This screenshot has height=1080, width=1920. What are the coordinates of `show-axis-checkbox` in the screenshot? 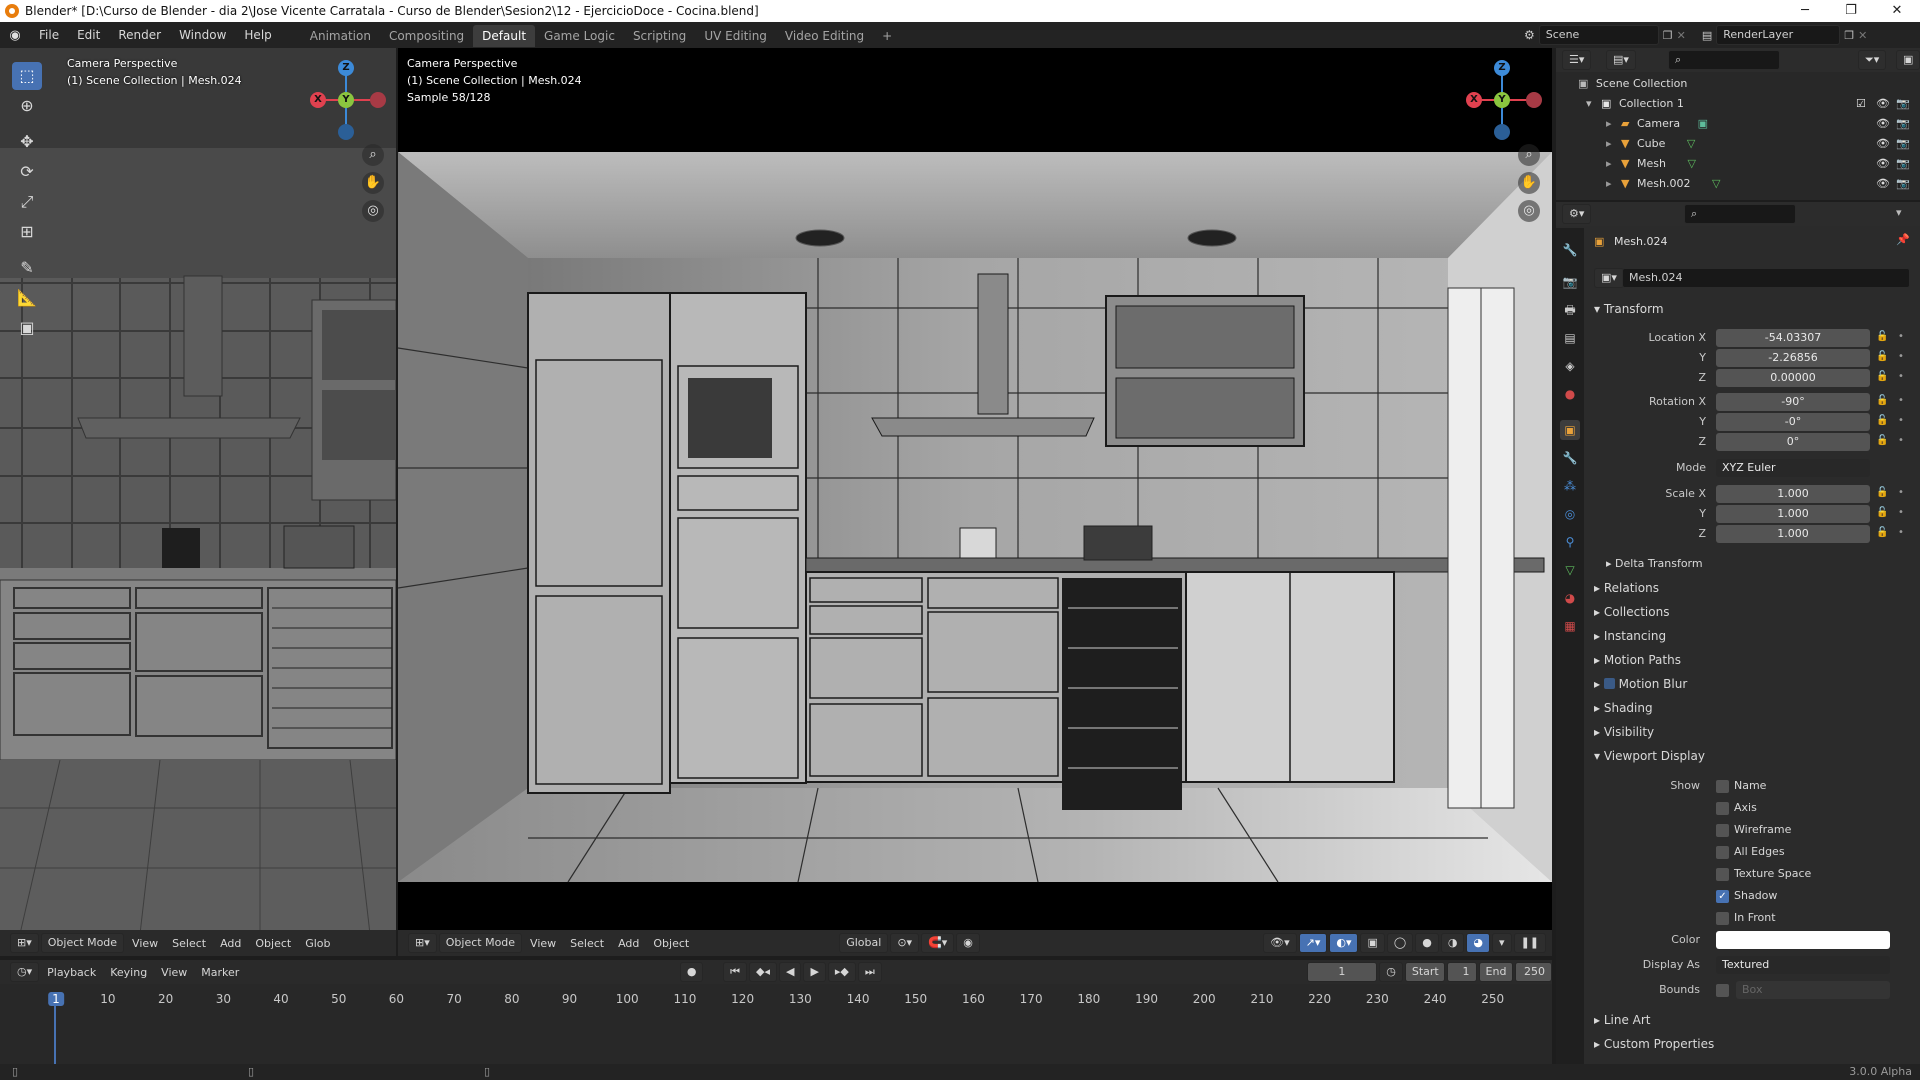 It's located at (1722, 808).